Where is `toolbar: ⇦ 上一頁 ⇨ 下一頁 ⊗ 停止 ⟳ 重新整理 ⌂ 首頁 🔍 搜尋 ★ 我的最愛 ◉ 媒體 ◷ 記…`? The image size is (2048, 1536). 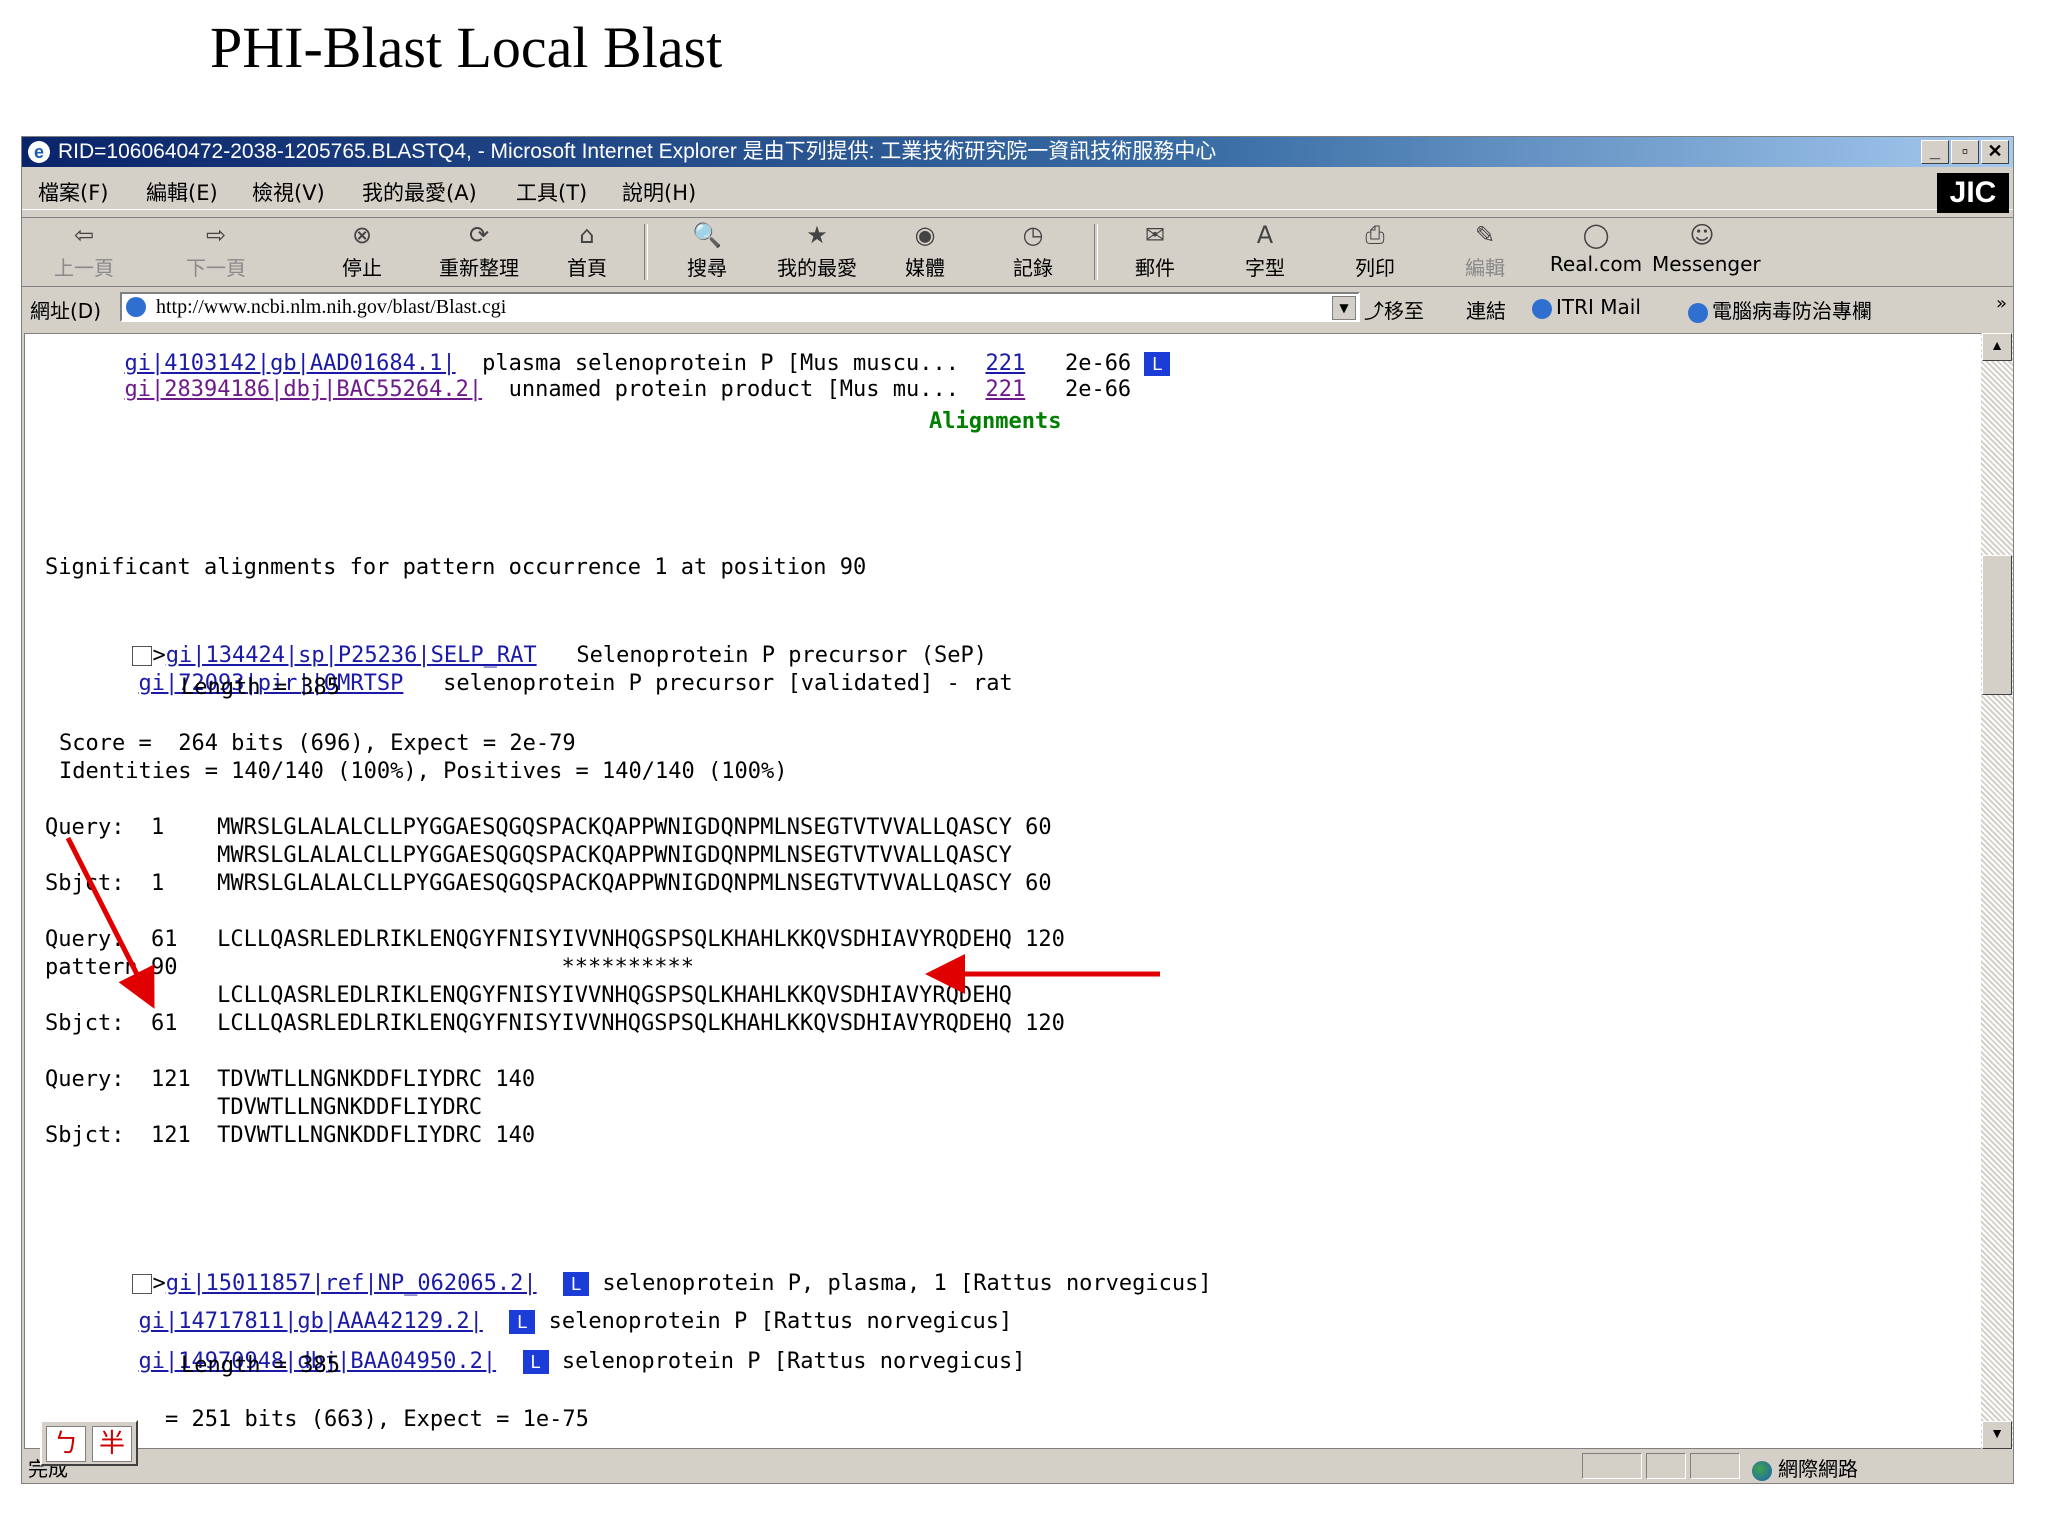
toolbar: ⇦ 上一頁 ⇨ 下一頁 ⊗ 停止 ⟳ 重新整理 ⌂ 首頁 🔍 搜尋 ★ 我的最愛 ◉ 媒體 ◷ 記… is located at coordinates (1017, 252).